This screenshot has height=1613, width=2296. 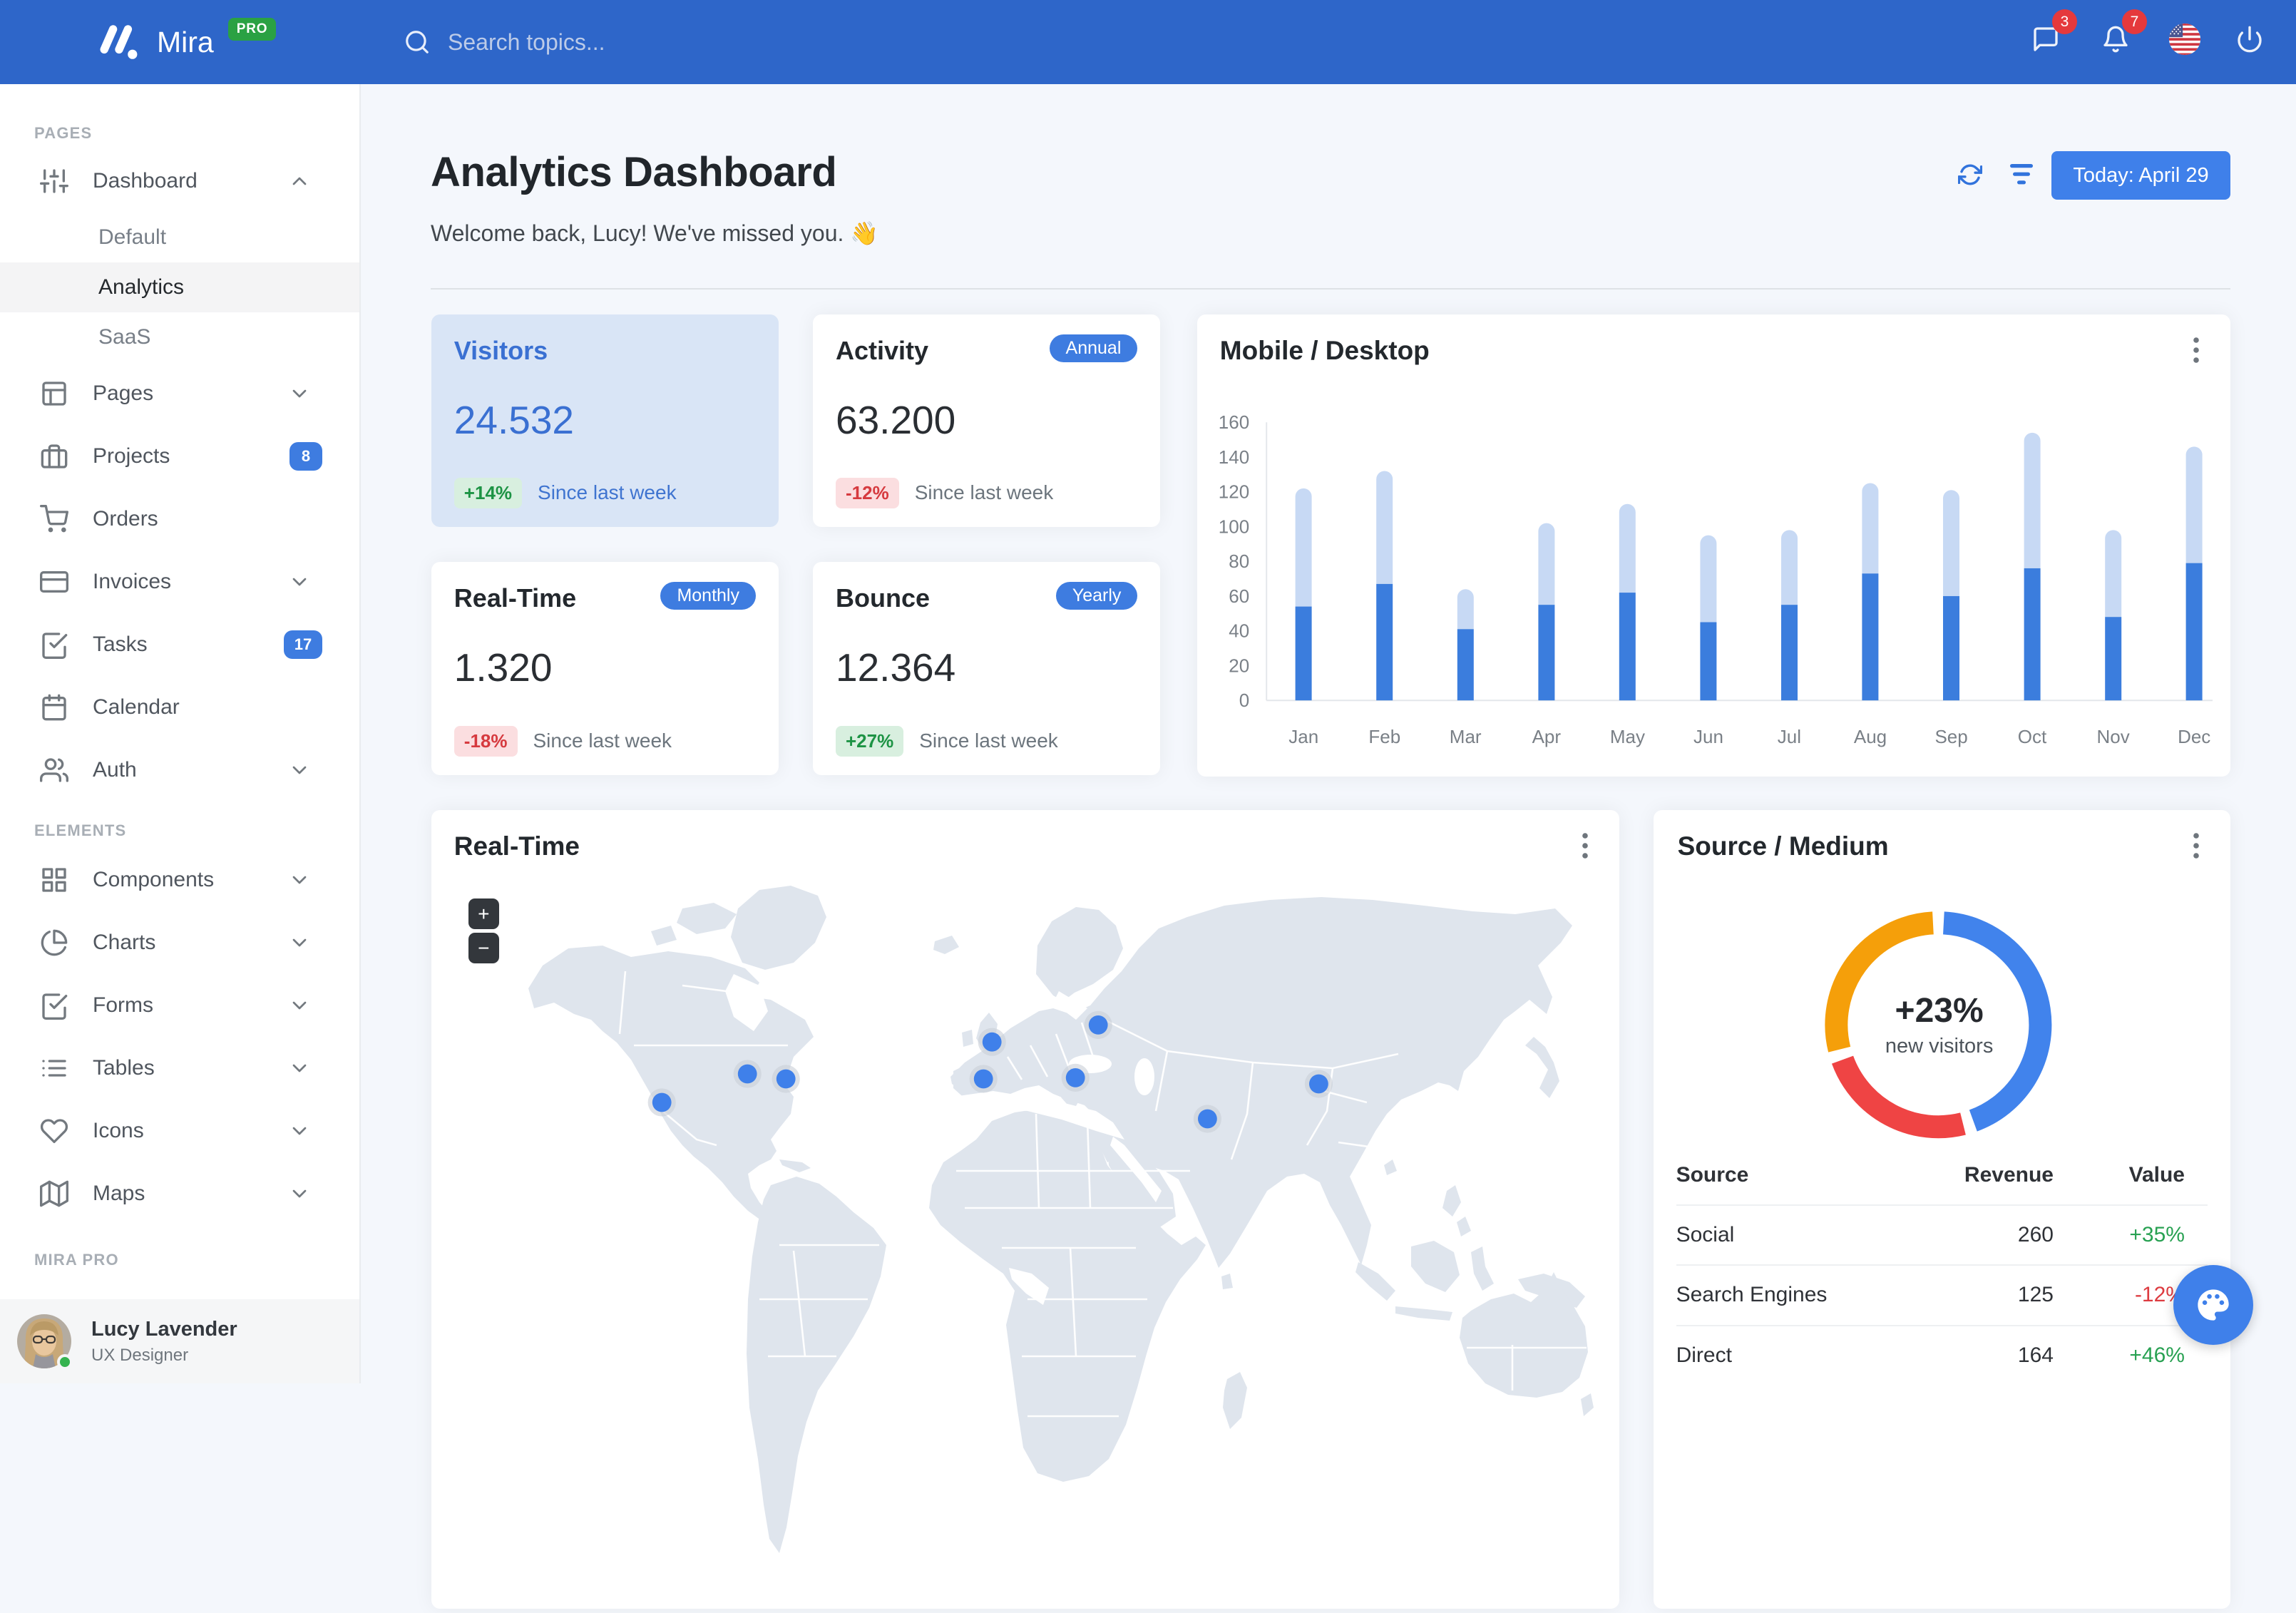 What do you see at coordinates (1708, 736) in the screenshot?
I see `svg-text: Jun` at bounding box center [1708, 736].